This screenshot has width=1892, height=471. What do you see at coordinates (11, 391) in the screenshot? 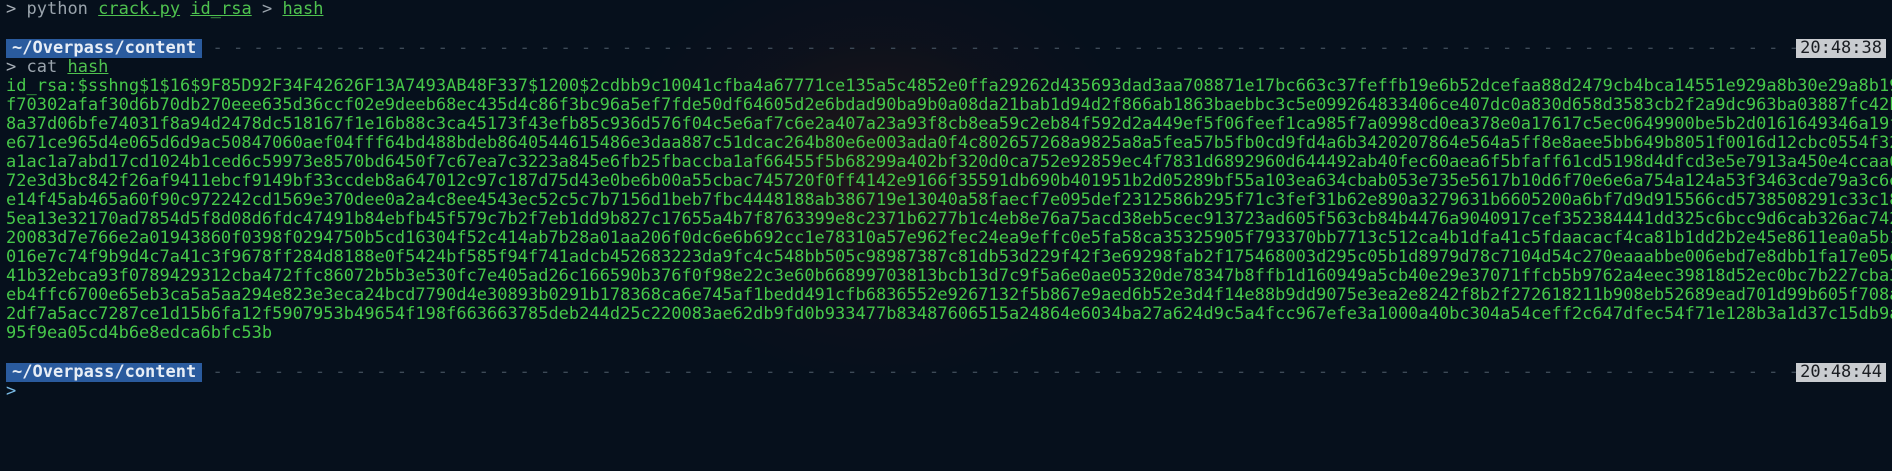
I see `prompt-cursor: >` at bounding box center [11, 391].